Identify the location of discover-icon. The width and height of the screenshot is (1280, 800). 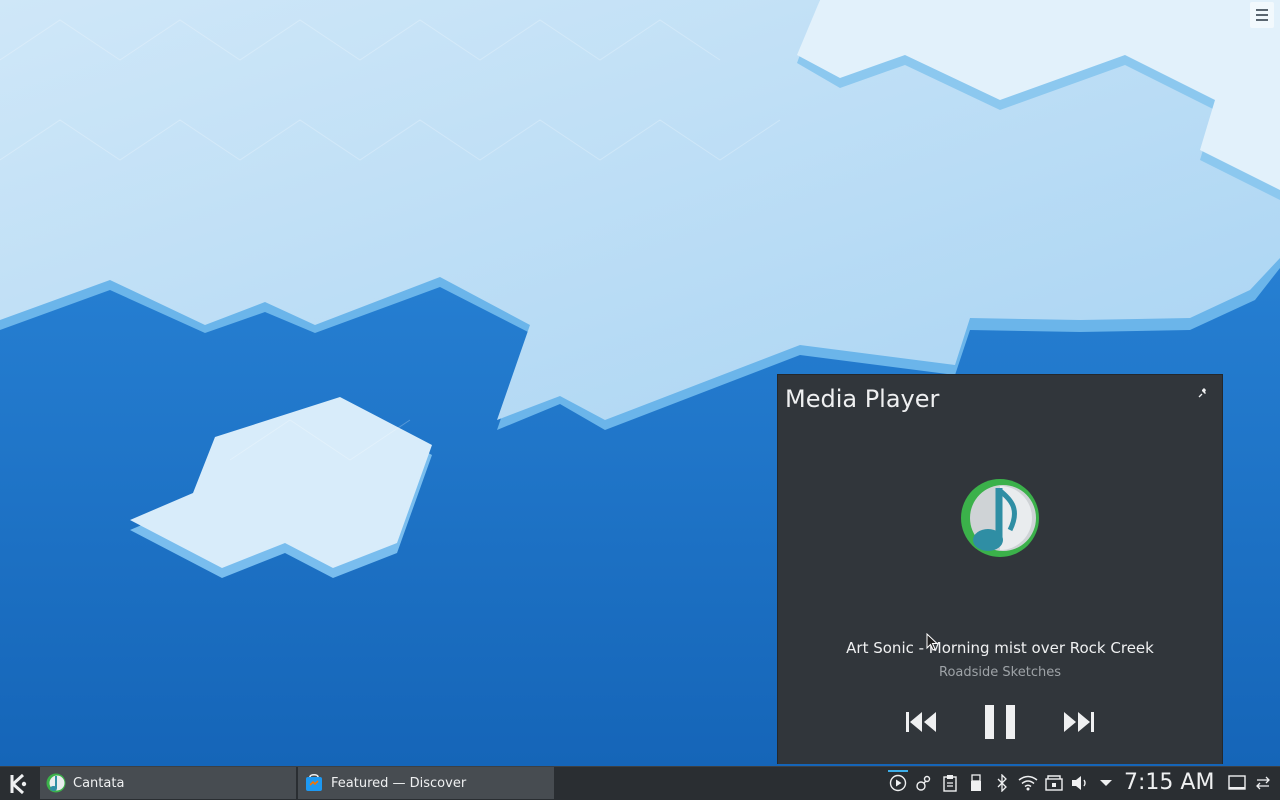
(314, 783).